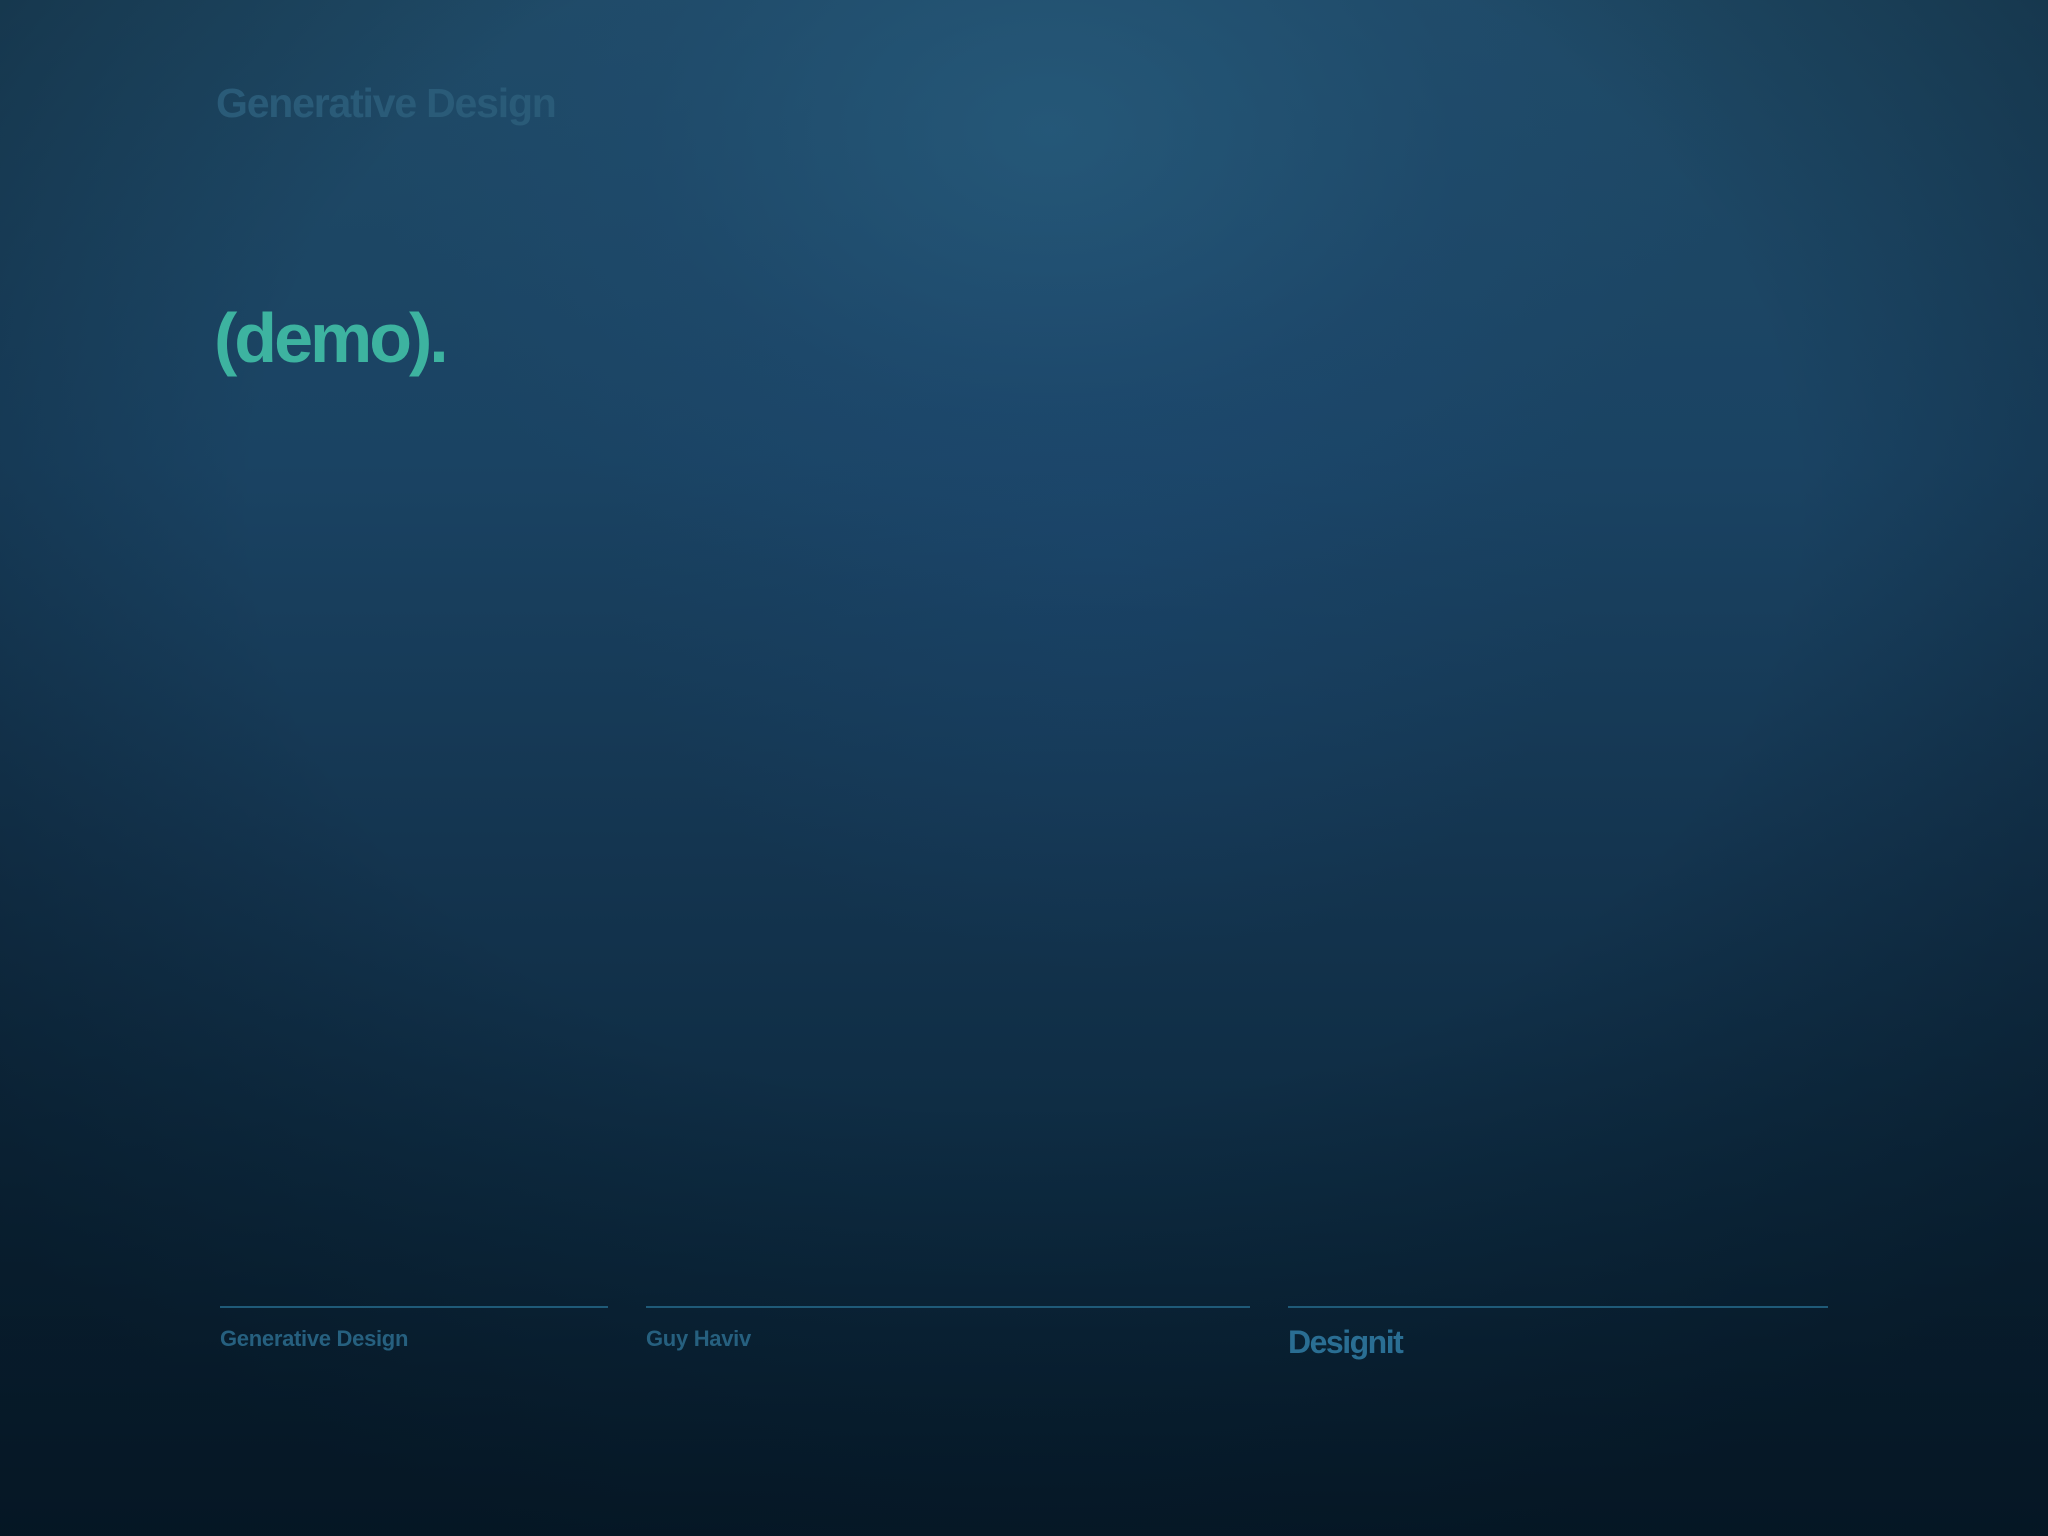  What do you see at coordinates (948, 1329) in the screenshot?
I see `footer-column-author: Guy Haviv` at bounding box center [948, 1329].